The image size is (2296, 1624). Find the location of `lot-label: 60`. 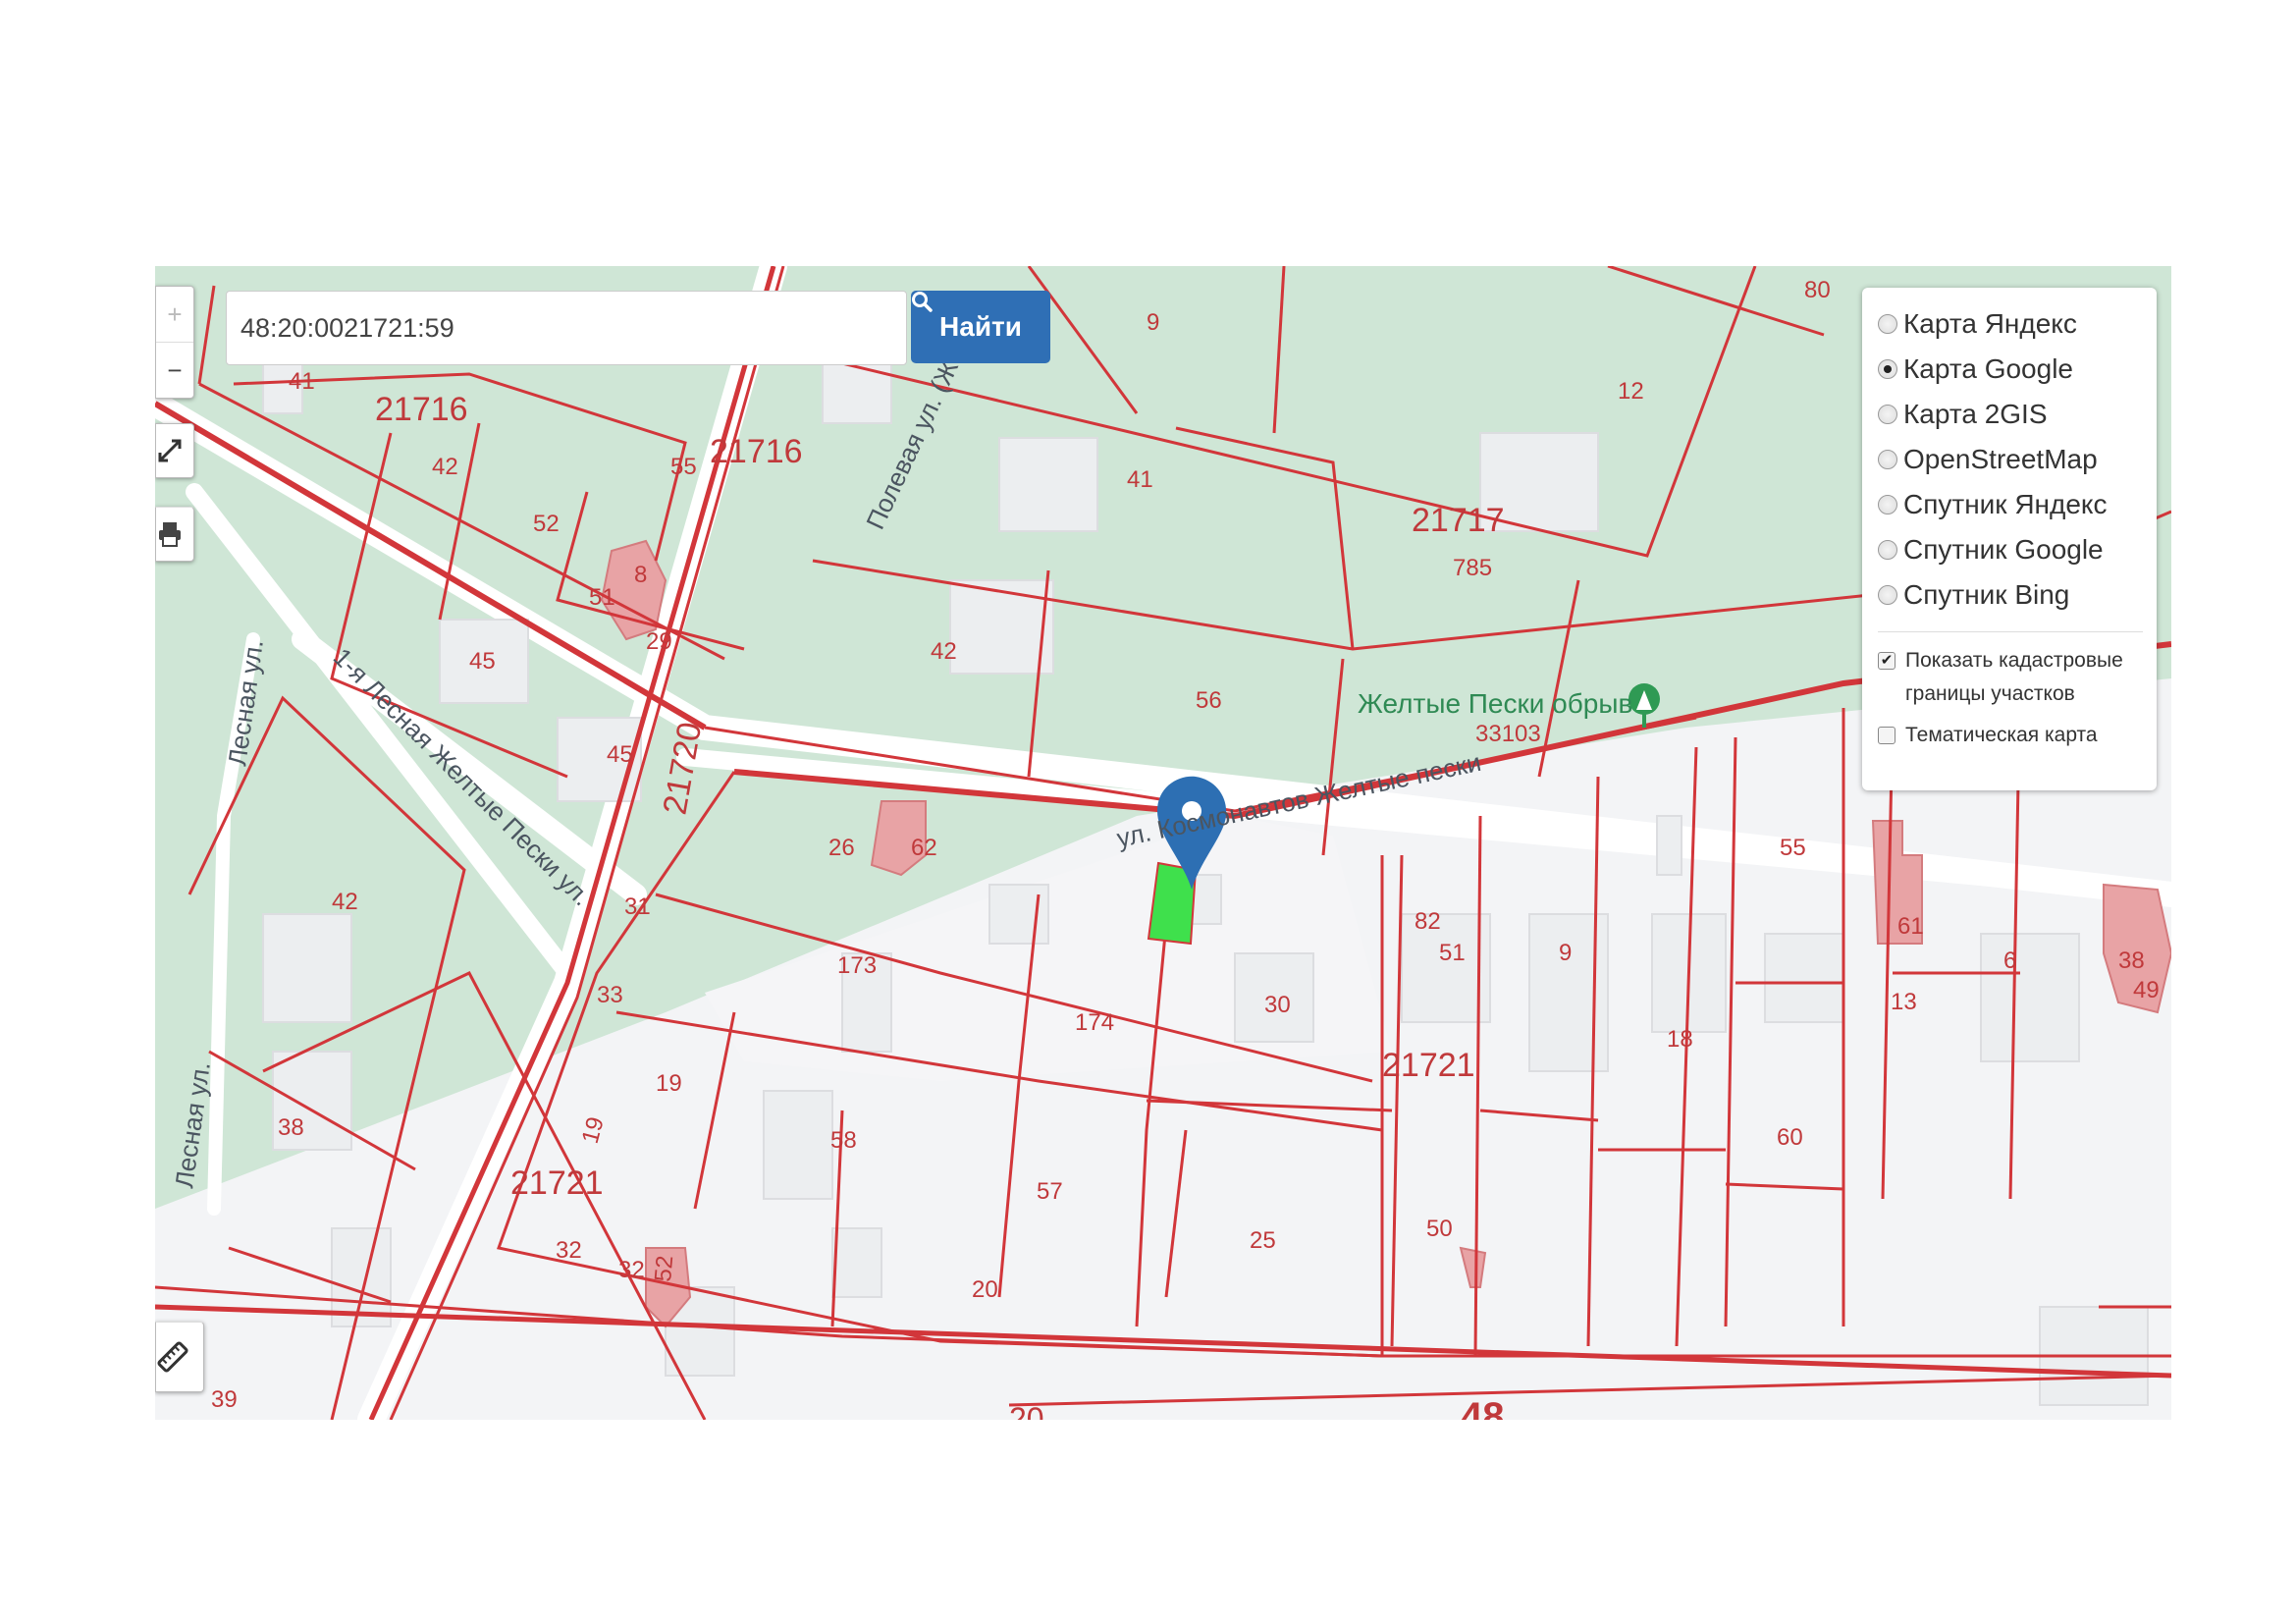

lot-label: 60 is located at coordinates (1790, 1137).